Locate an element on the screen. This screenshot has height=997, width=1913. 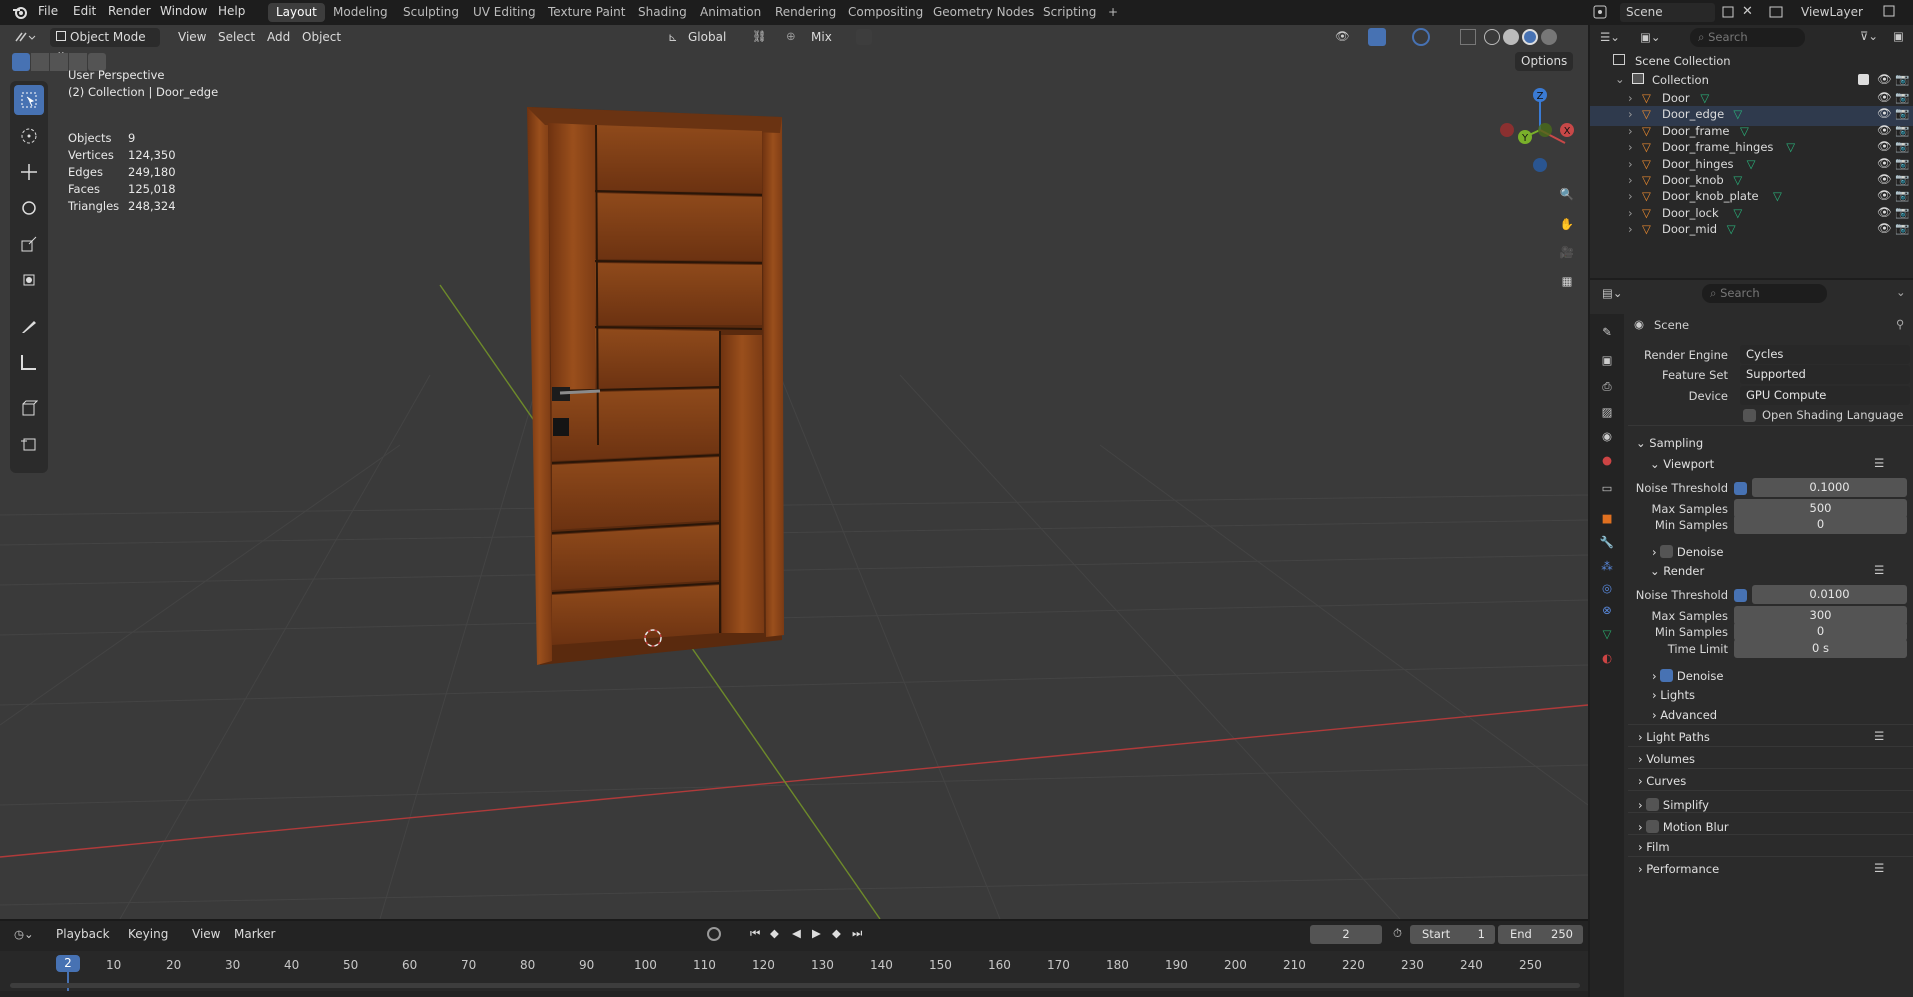
tab-rendering: Rendering is located at coordinates (805, 12).